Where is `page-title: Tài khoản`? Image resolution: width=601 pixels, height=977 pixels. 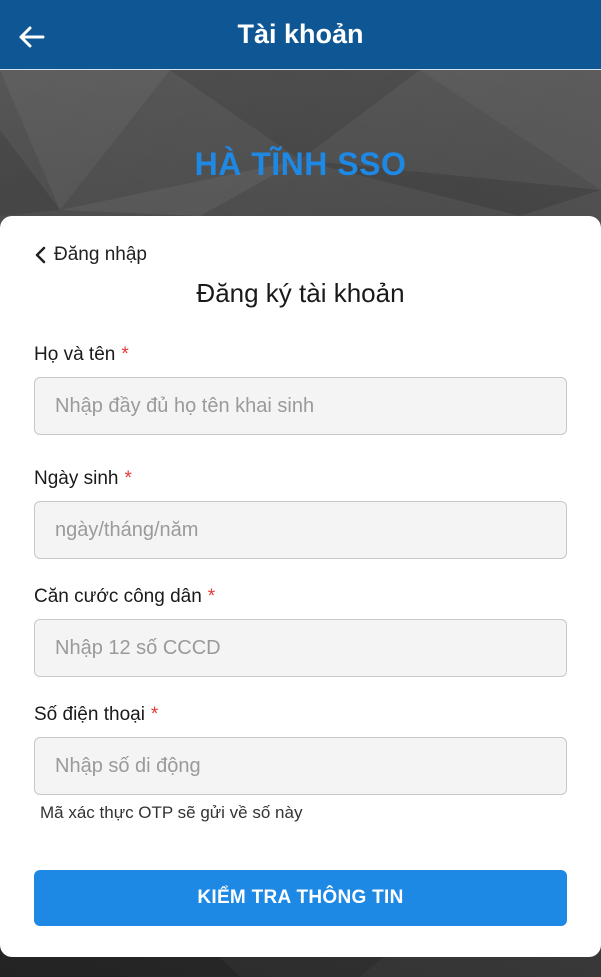
page-title: Tài khoản is located at coordinates (300, 34).